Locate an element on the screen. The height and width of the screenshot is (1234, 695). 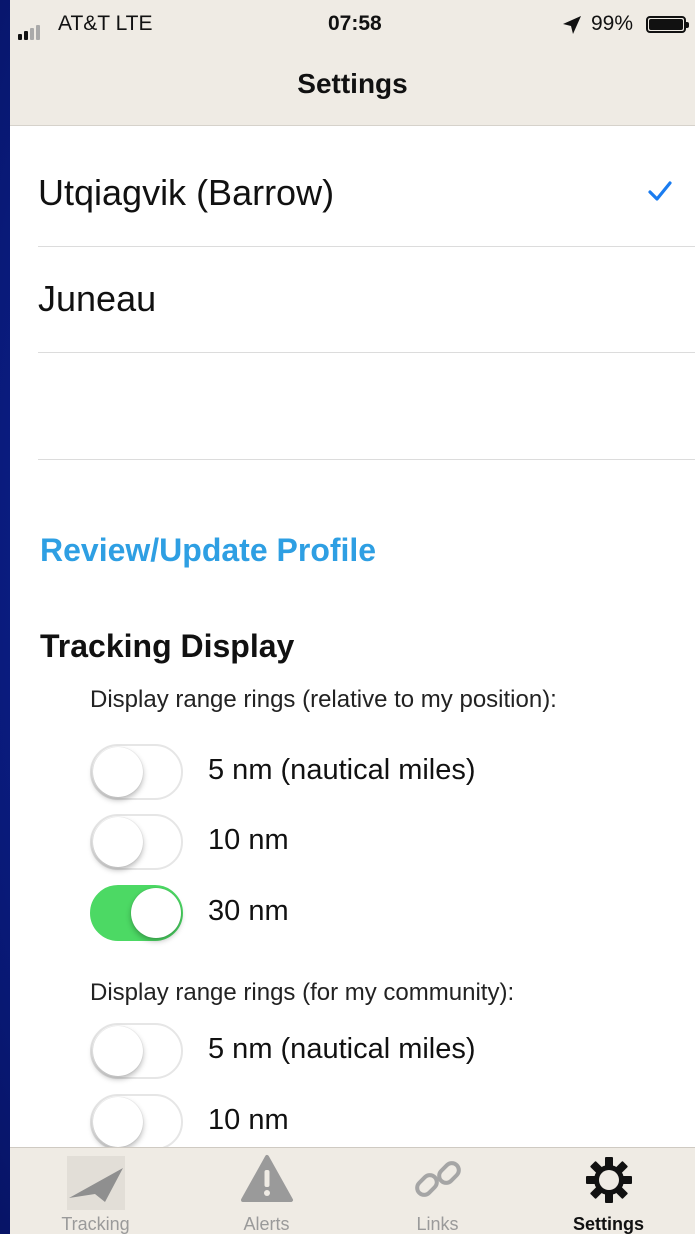
gear-icon is located at coordinates (609, 1182).